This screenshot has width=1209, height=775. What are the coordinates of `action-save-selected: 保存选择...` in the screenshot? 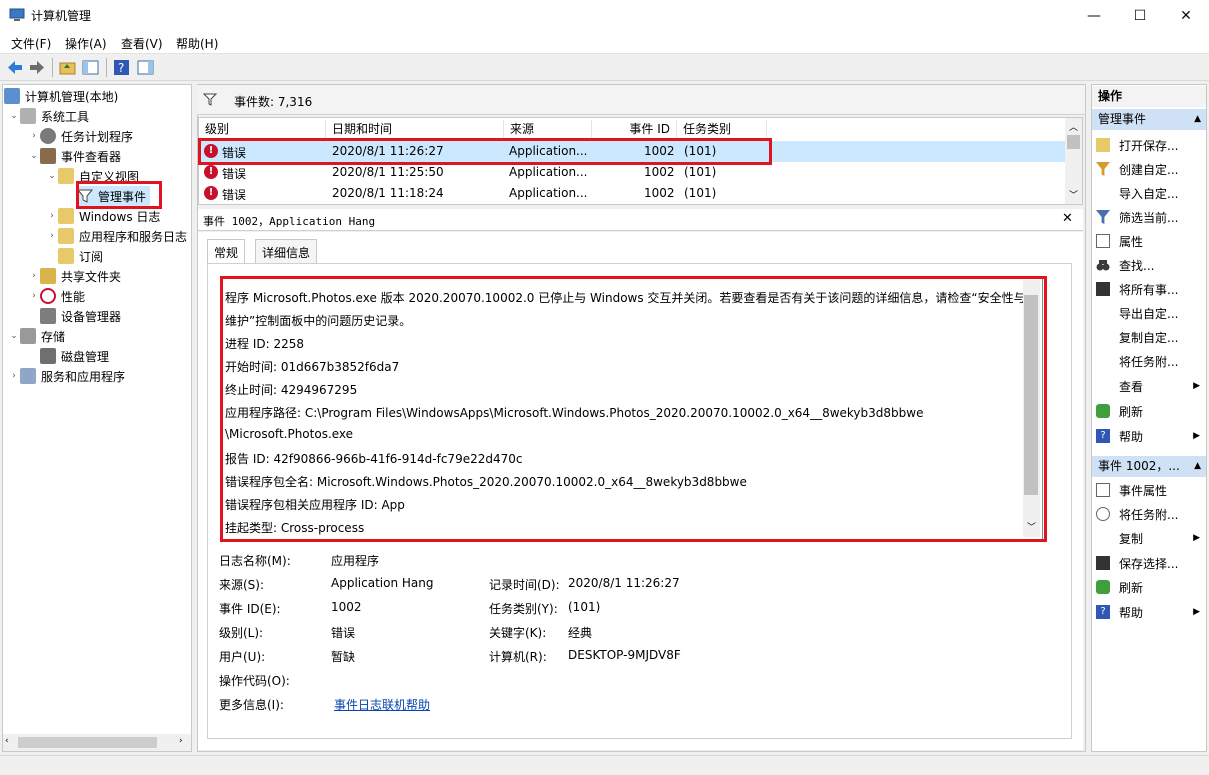 It's located at (1150, 563).